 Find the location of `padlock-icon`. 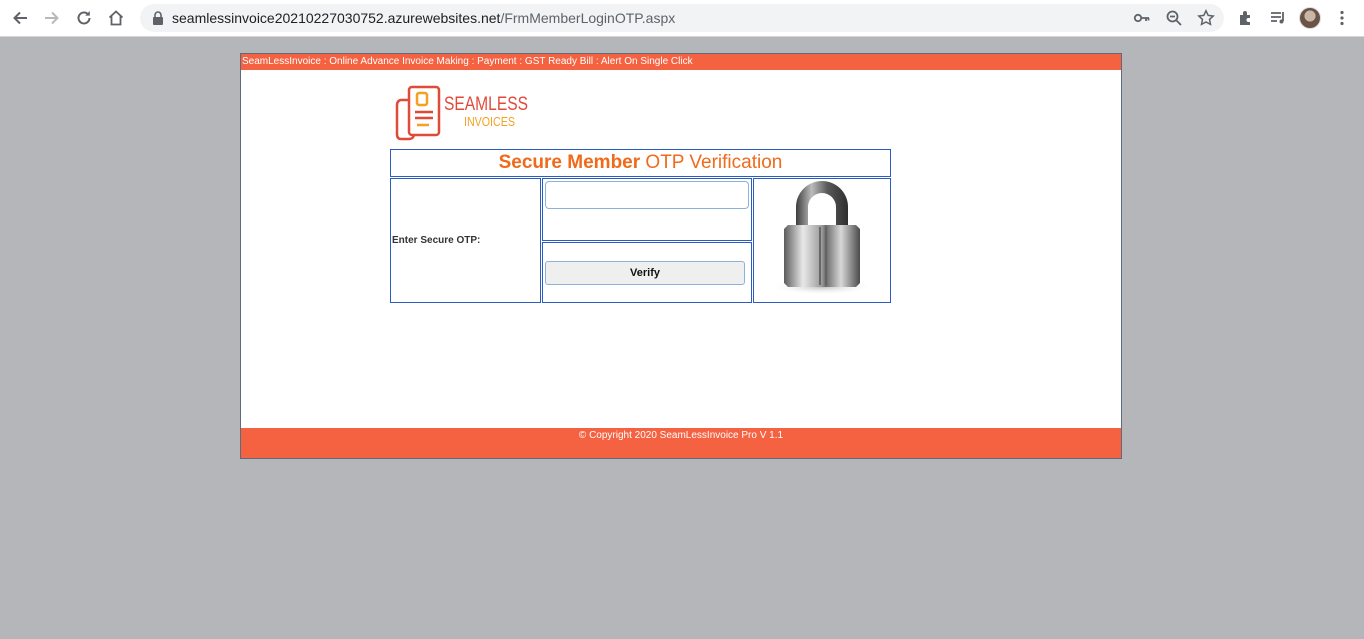

padlock-icon is located at coordinates (822, 238).